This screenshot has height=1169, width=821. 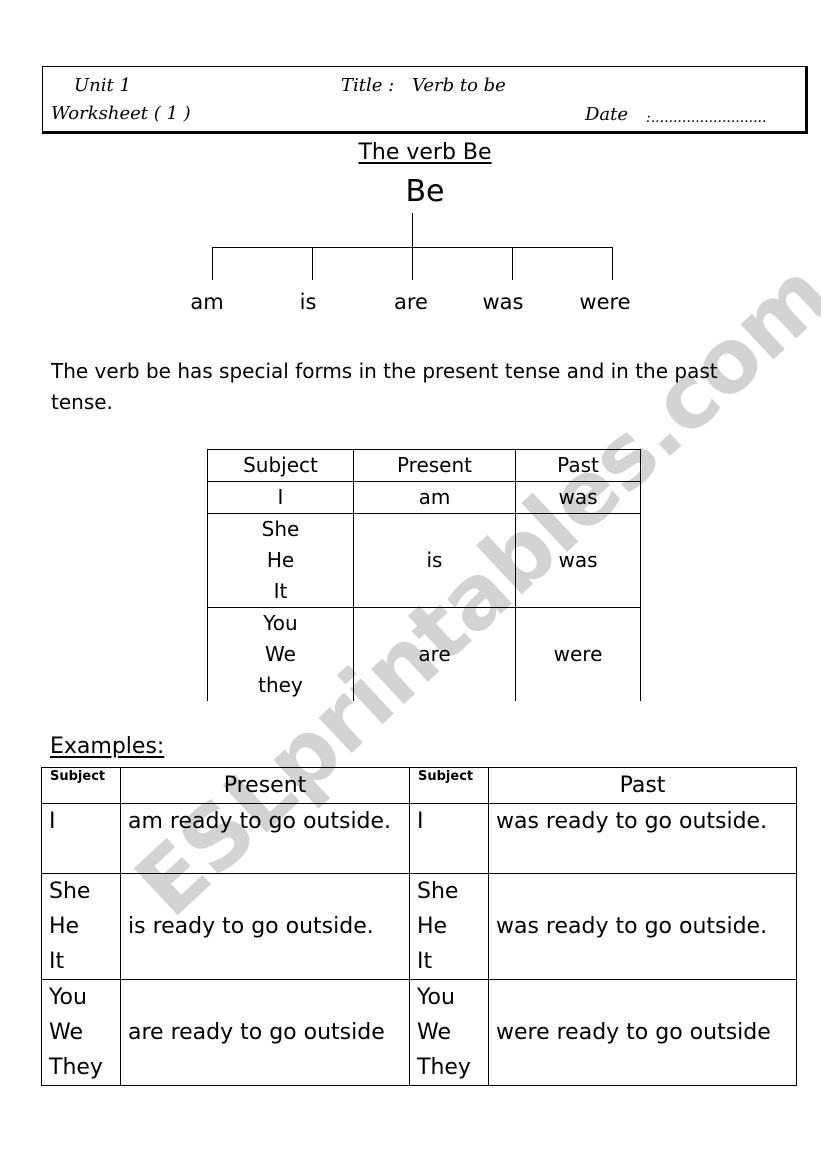 I want to click on date-label: Date, so click(x=607, y=114).